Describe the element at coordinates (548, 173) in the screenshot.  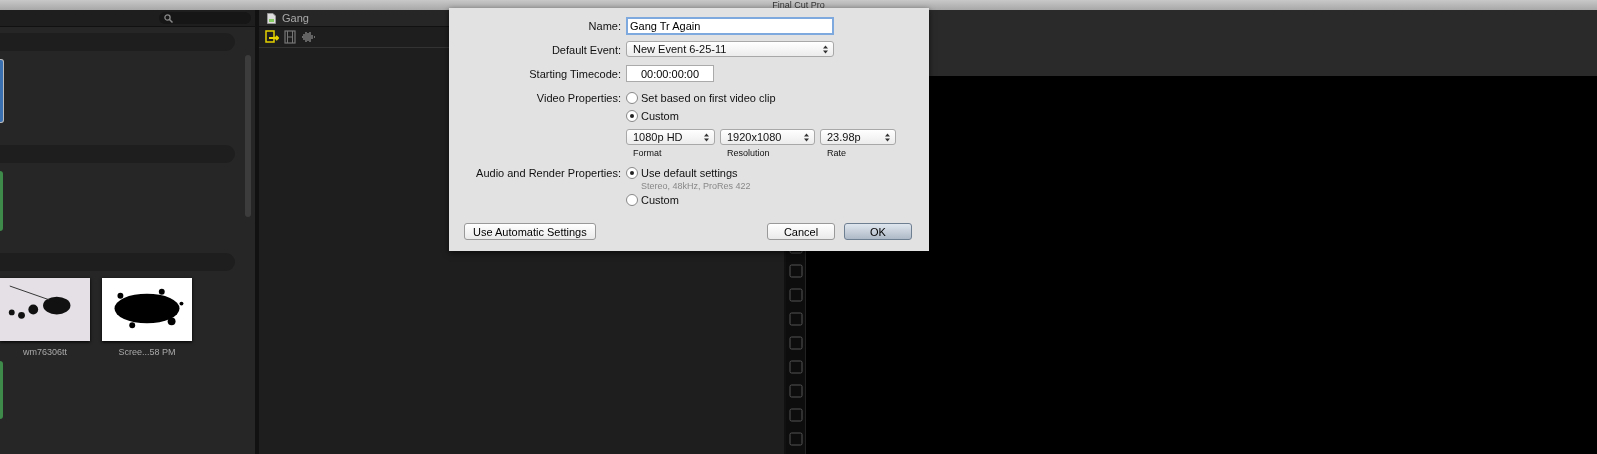
I see `field-label: Audio and Render Properties:` at that location.